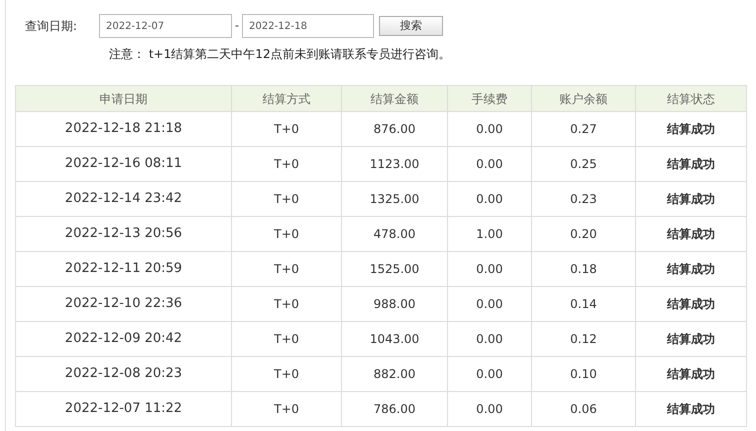 The width and height of the screenshot is (756, 431). What do you see at coordinates (584, 234) in the screenshot?
I see `table-cell: 0.20` at bounding box center [584, 234].